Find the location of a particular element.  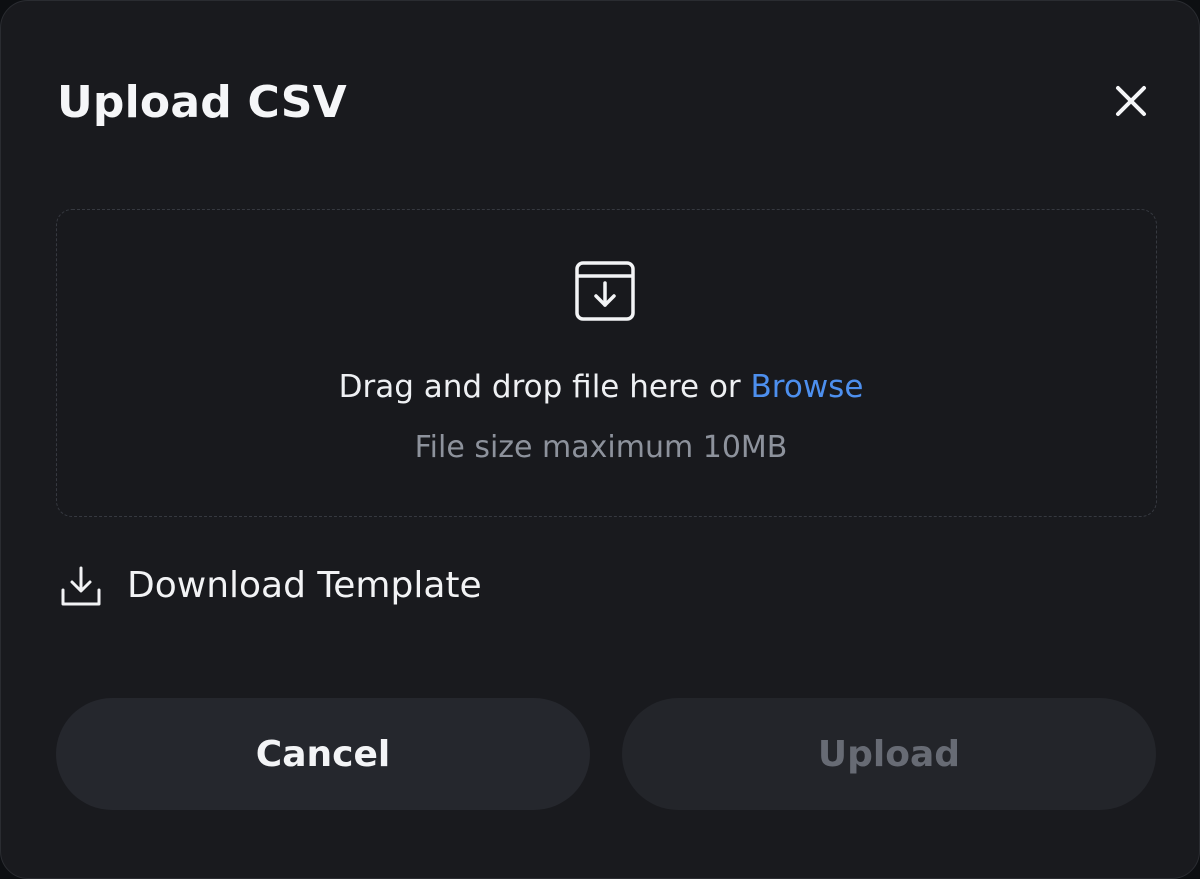

close-icon is located at coordinates (1131, 101).